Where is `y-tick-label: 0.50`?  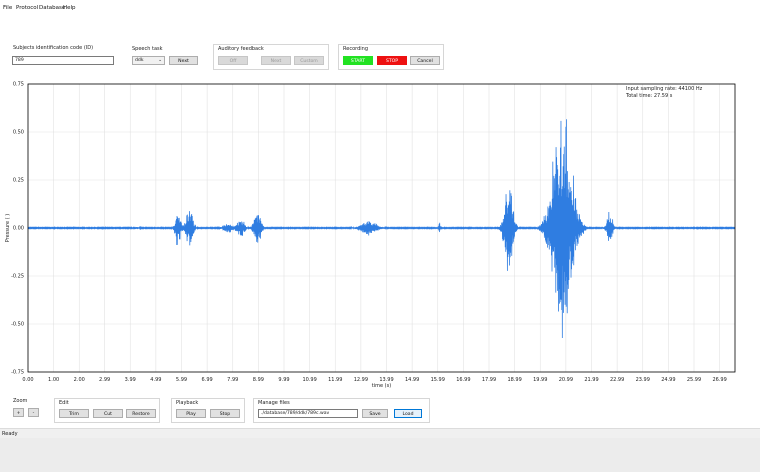
y-tick-label: 0.50 is located at coordinates (18, 133).